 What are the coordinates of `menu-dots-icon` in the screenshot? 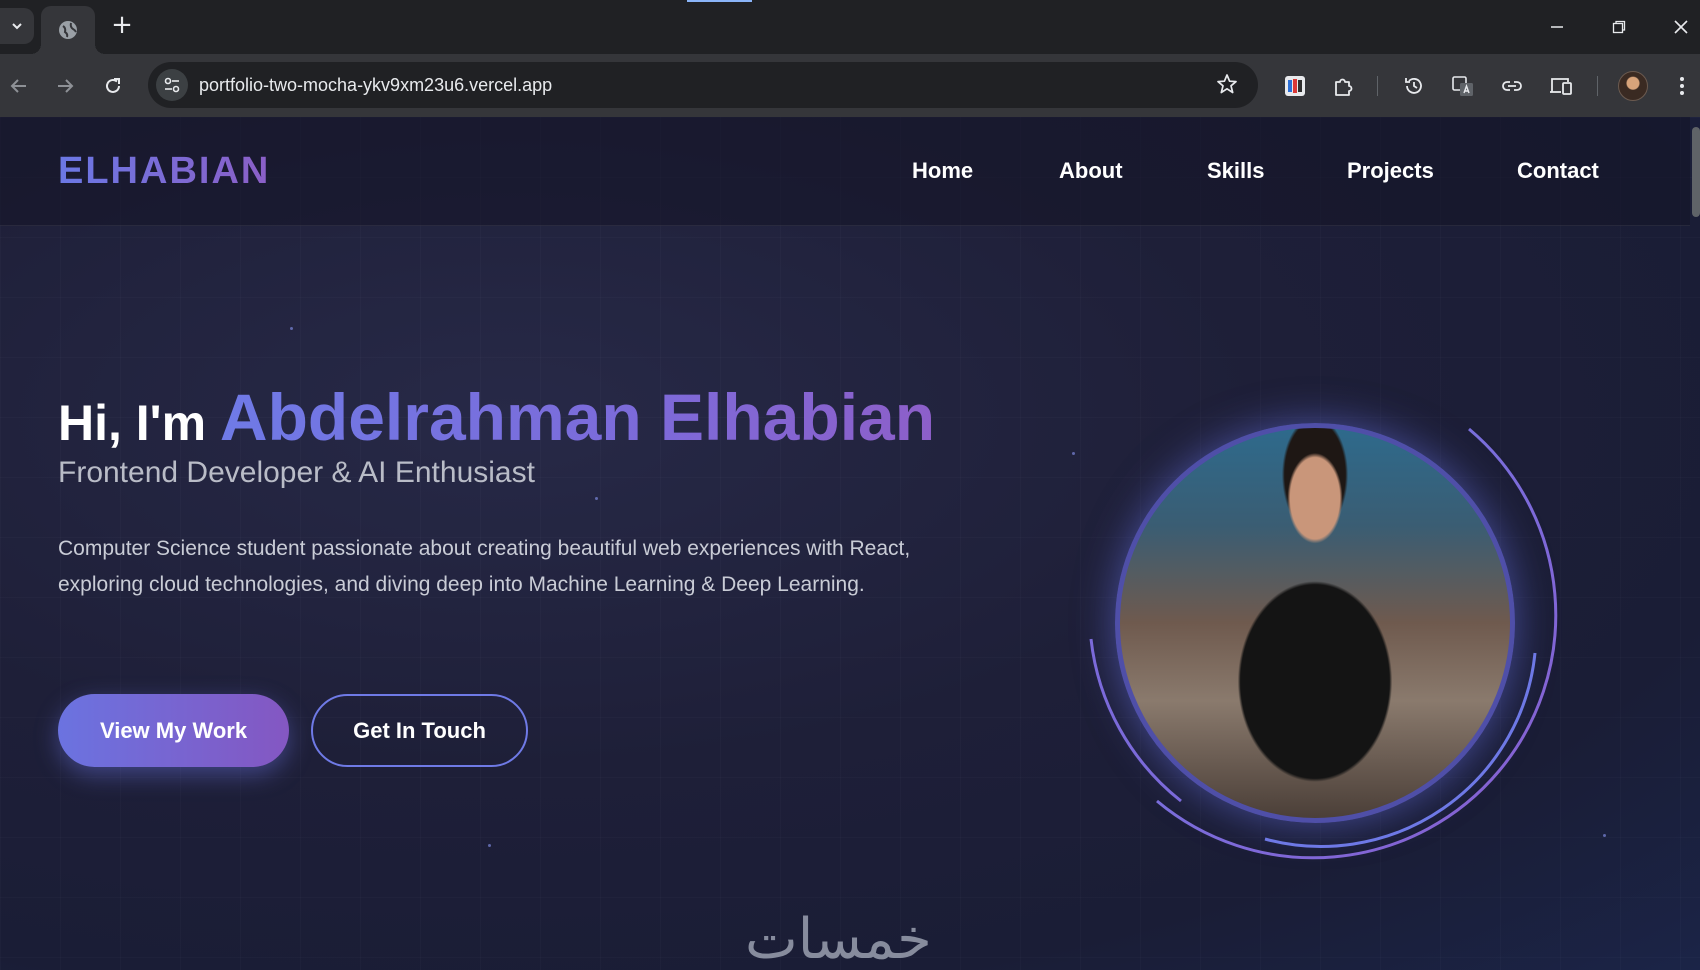 It's located at (1682, 86).